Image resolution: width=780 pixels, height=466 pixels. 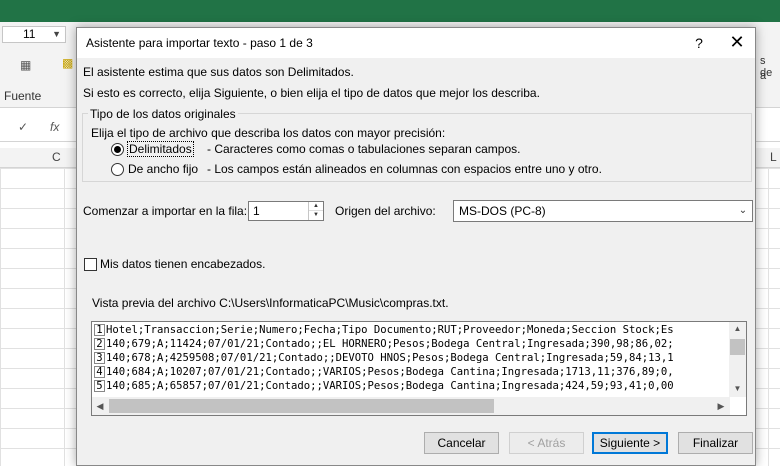 I want to click on preview-horizontal-scrollbar: ◀ ▶, so click(x=411, y=406).